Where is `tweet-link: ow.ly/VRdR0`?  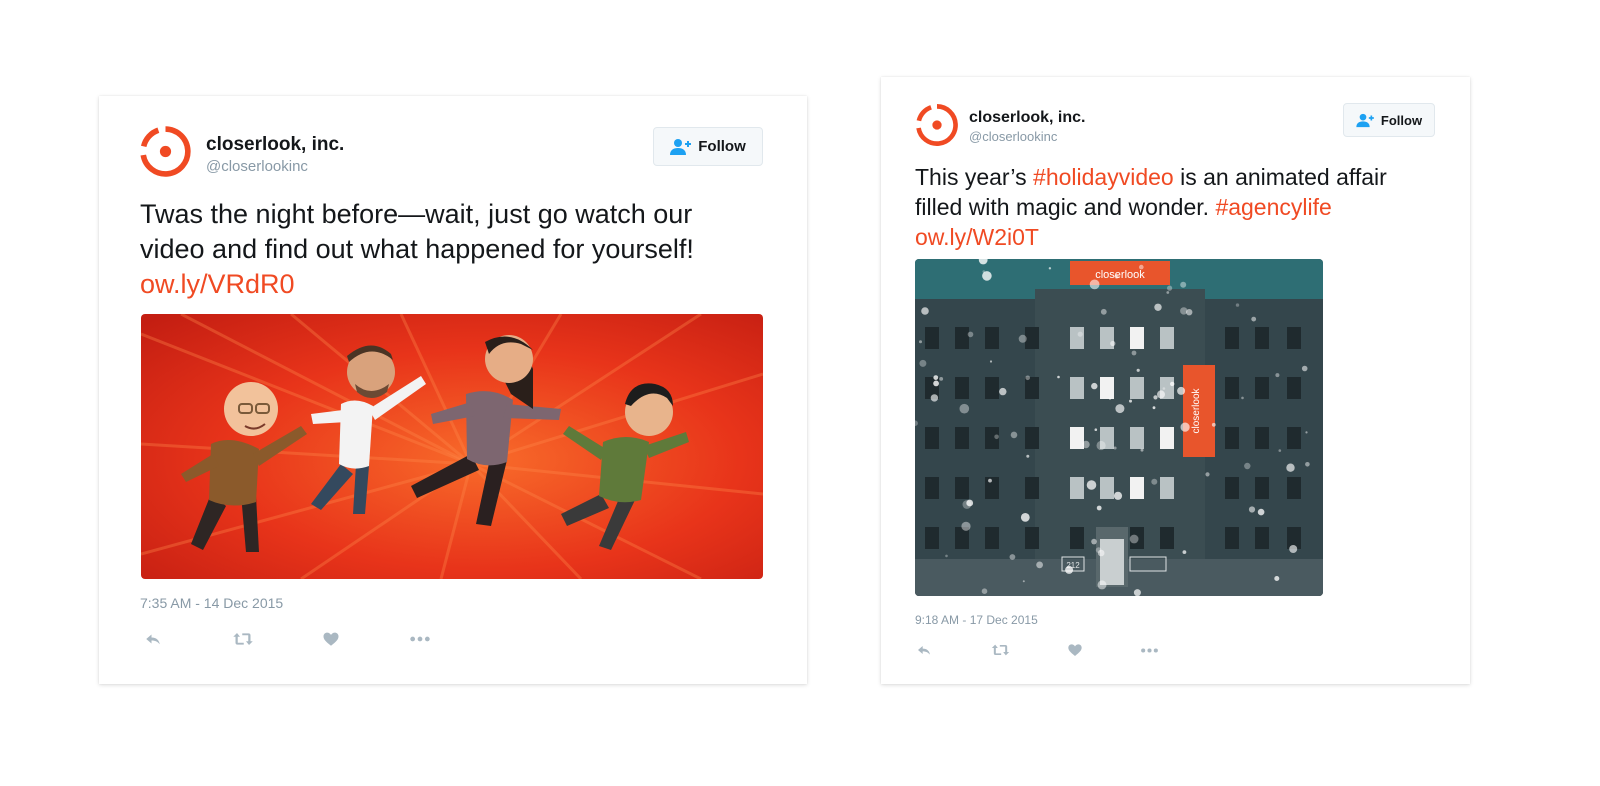
tweet-link: ow.ly/VRdR0 is located at coordinates (217, 284).